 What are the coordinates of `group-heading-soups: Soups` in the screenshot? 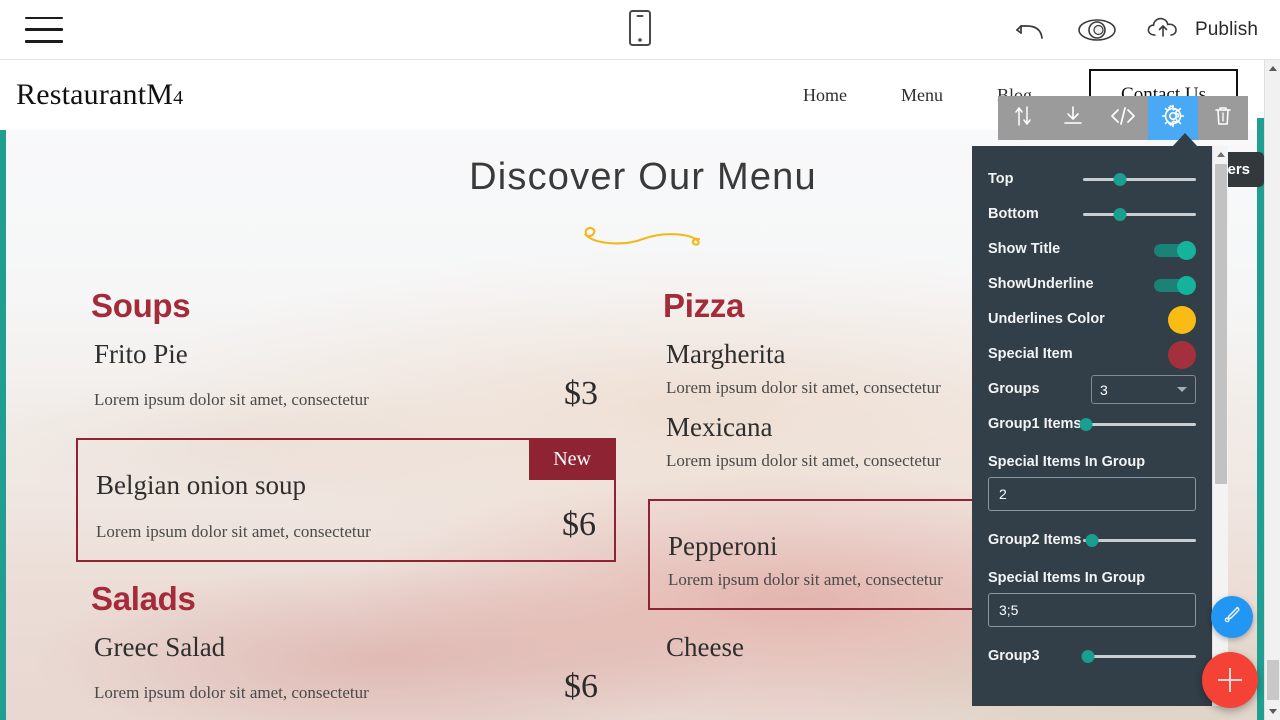 It's located at (141, 305).